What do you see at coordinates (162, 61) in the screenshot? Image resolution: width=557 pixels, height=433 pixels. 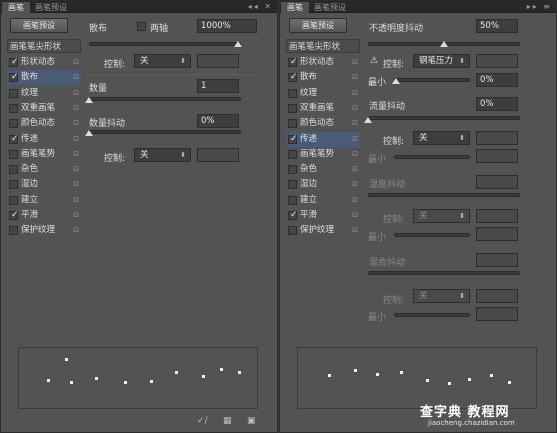 I see `scatter-control-select: 关 ⬍` at bounding box center [162, 61].